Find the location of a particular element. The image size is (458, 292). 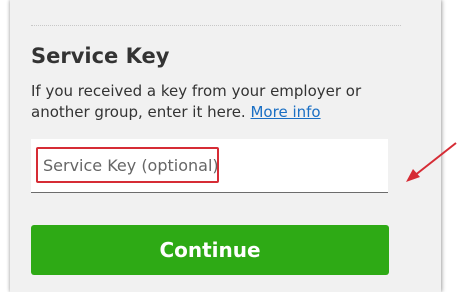

continue-button: Continue is located at coordinates (210, 250).